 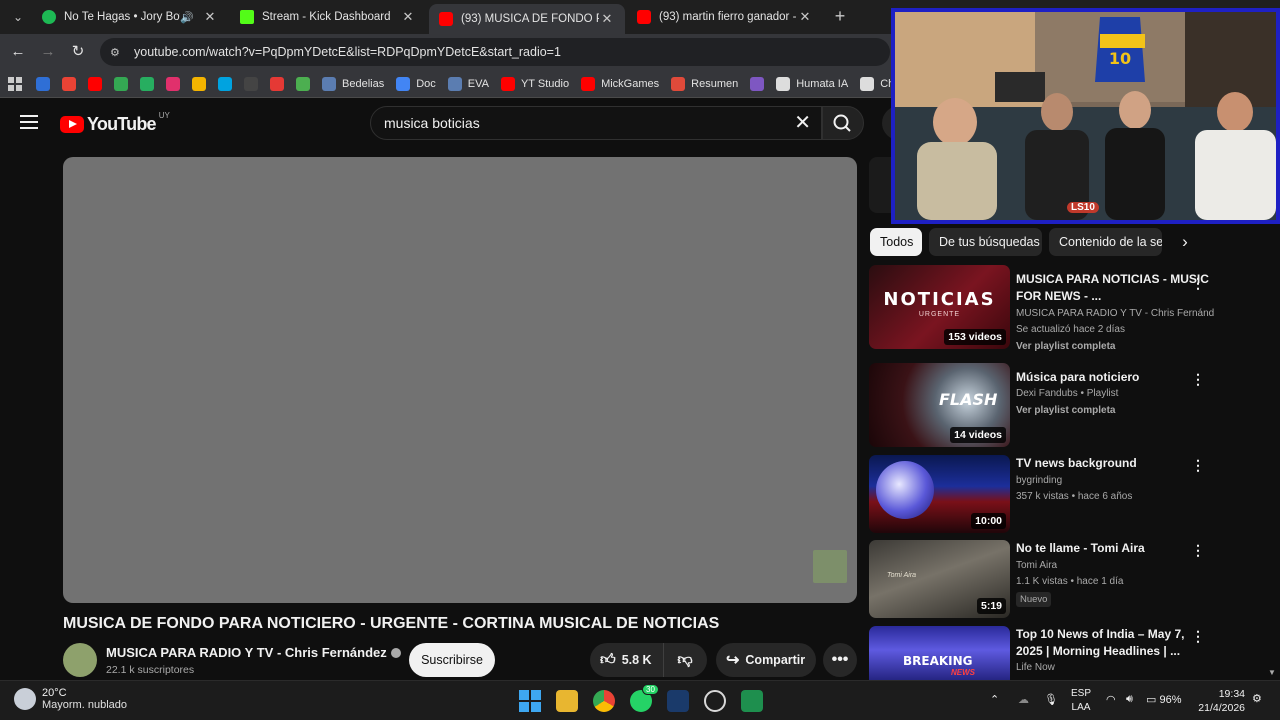 What do you see at coordinates (452, 660) in the screenshot?
I see `subscribe-button: Suscribirse` at bounding box center [452, 660].